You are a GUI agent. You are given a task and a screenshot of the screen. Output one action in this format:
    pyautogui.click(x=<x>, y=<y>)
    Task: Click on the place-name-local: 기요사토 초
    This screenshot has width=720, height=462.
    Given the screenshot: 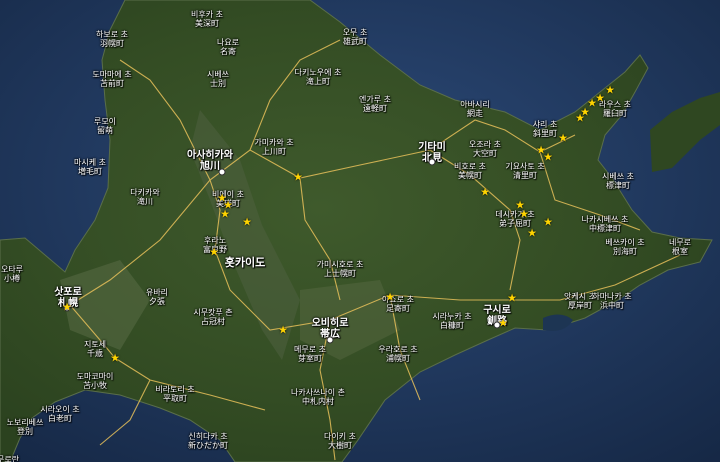 What is the action you would take?
    pyautogui.click(x=525, y=166)
    